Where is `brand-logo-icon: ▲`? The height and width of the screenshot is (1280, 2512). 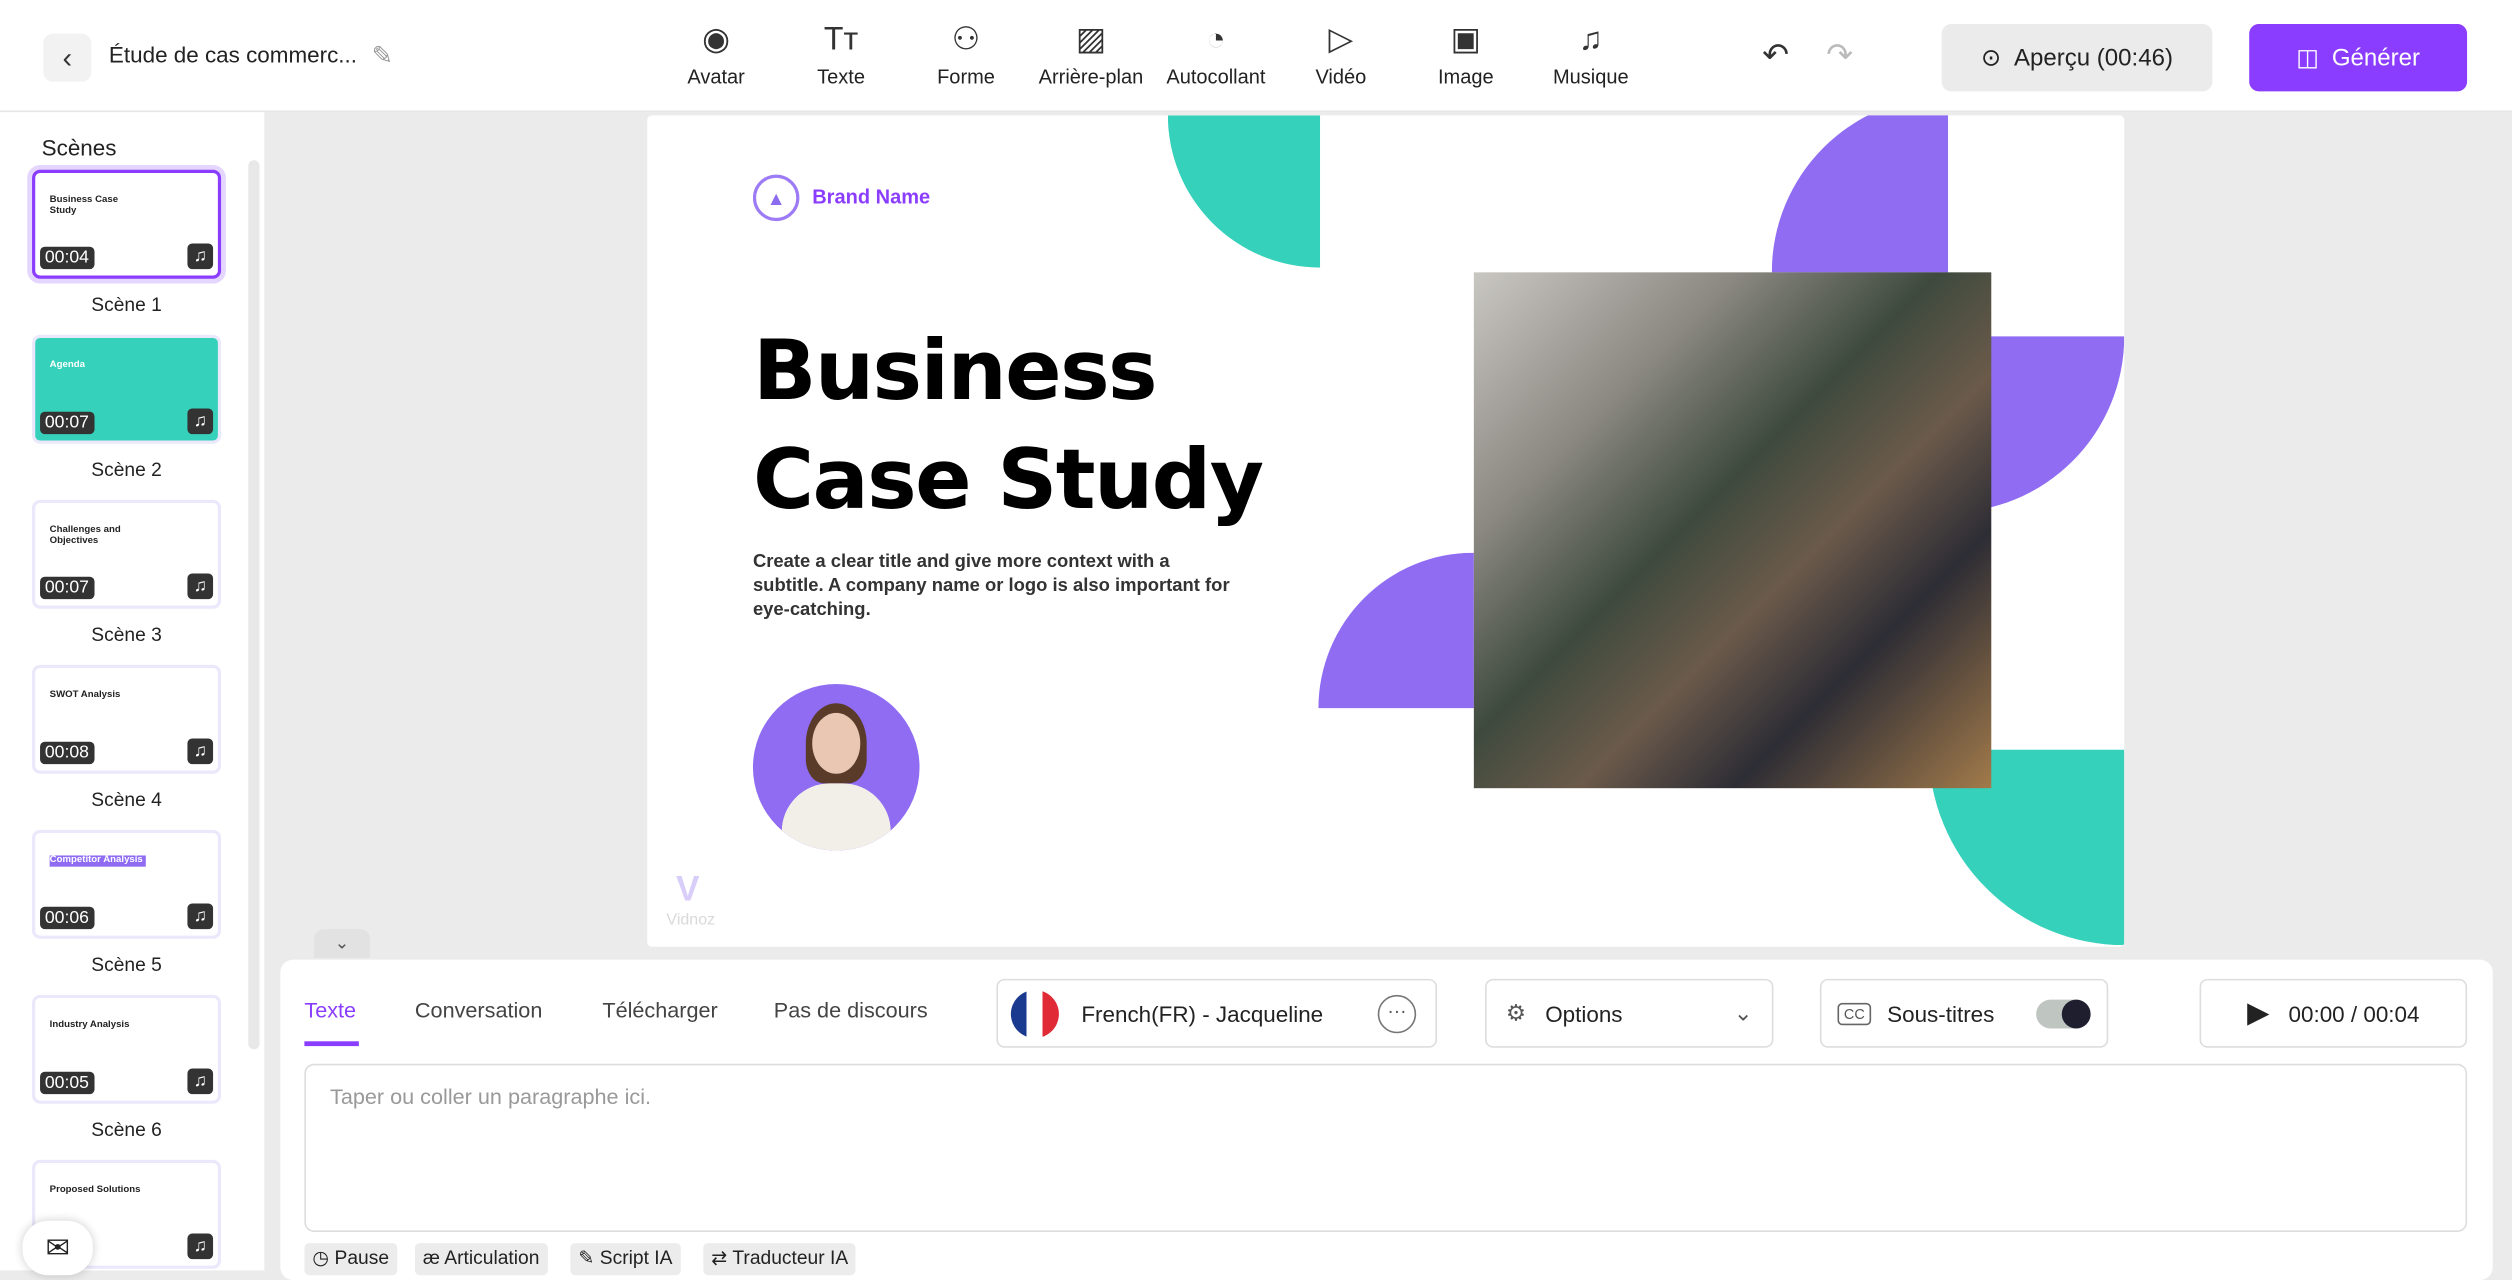
brand-logo-icon: ▲ is located at coordinates (776, 198).